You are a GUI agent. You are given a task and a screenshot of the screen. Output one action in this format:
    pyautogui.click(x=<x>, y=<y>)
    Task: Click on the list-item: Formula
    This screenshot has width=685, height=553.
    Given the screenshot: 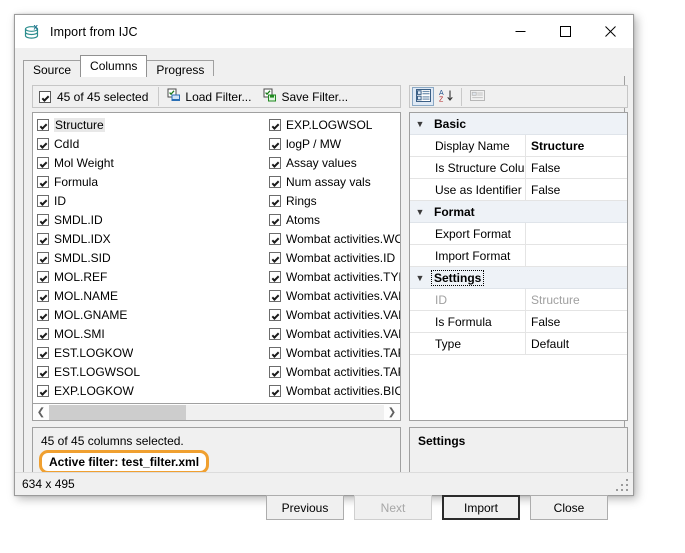 What is the action you would take?
    pyautogui.click(x=151, y=181)
    